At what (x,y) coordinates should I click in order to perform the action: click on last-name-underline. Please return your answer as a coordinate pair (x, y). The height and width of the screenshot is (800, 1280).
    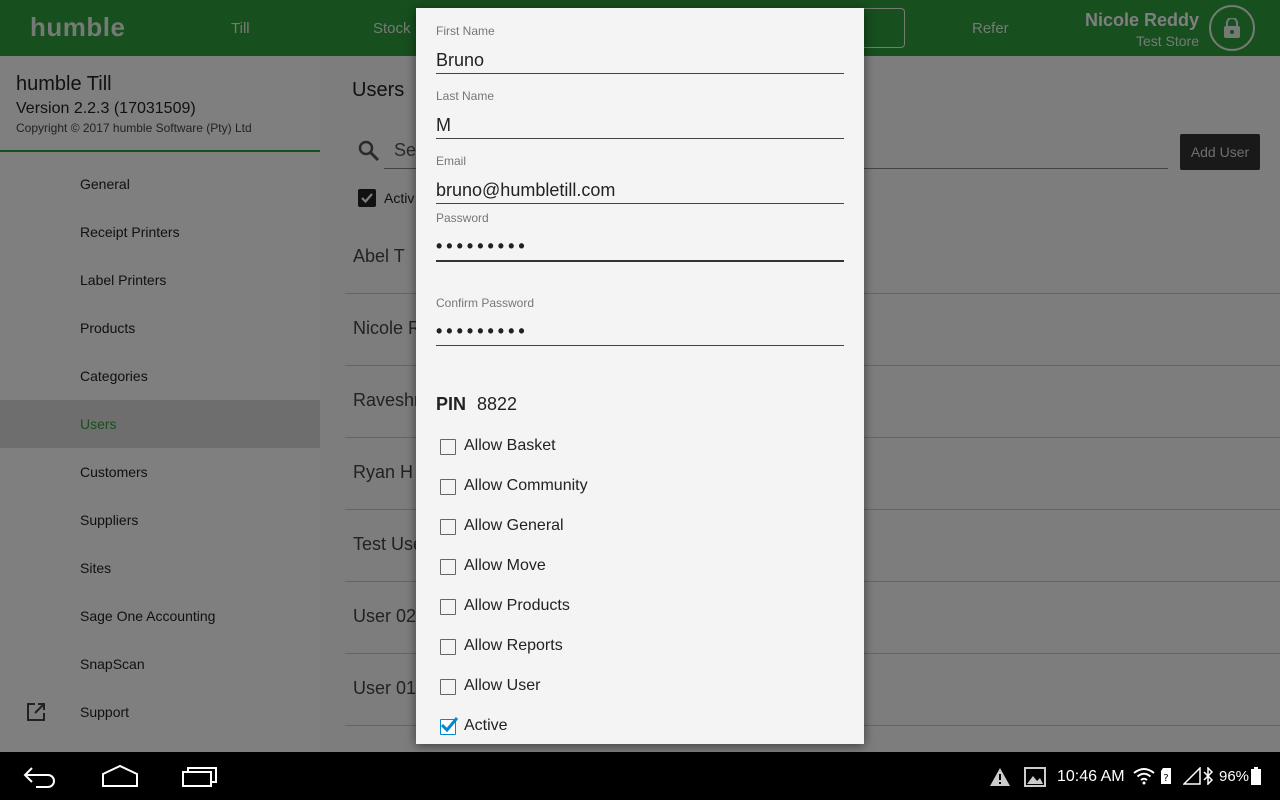
    Looking at the image, I should click on (640, 138).